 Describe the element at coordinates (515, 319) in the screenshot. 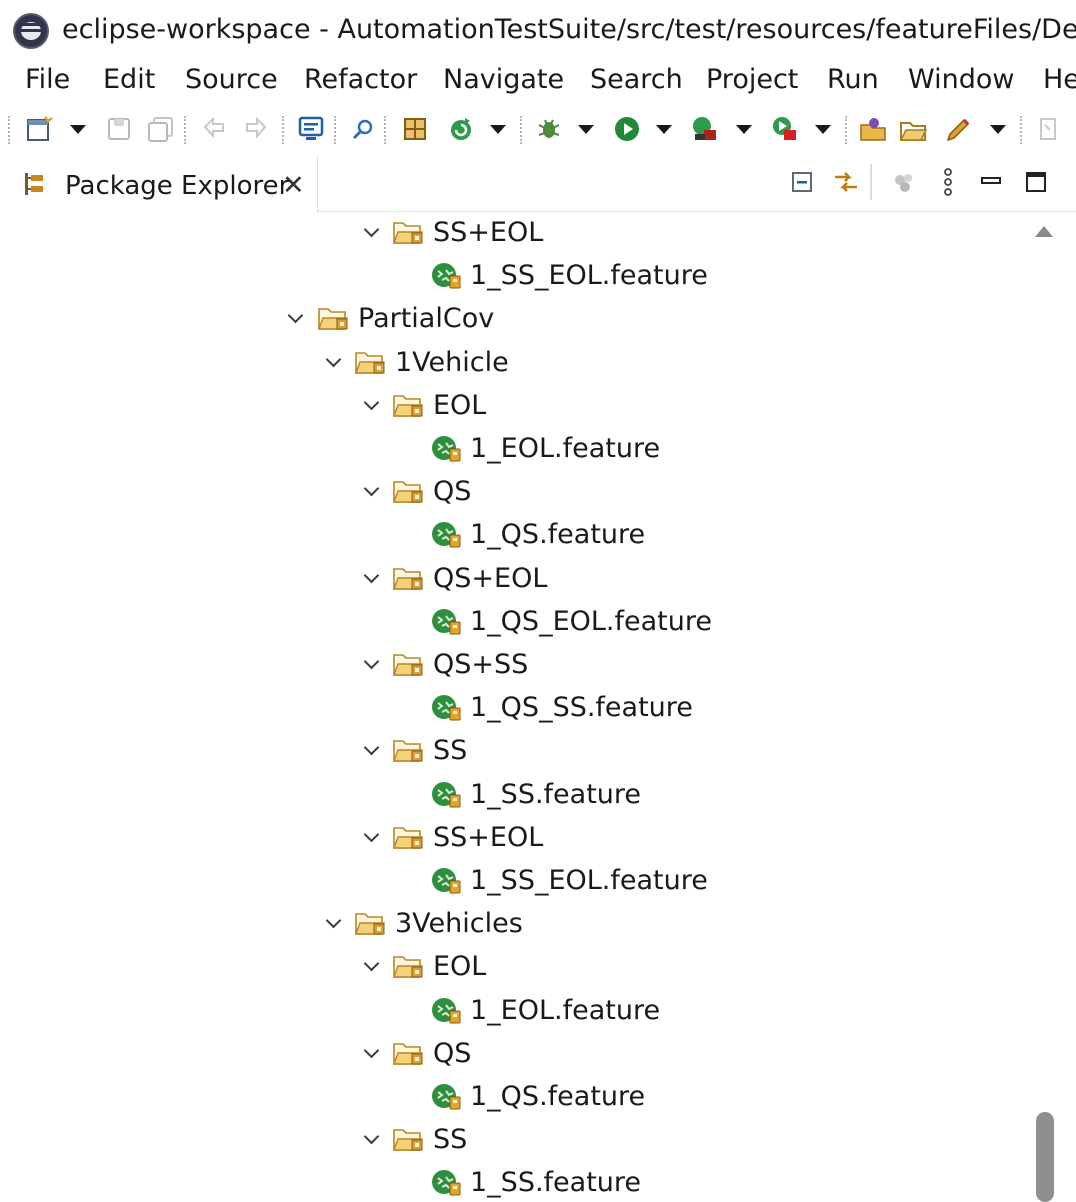

I see `tree-folder-row: PartialCov` at that location.